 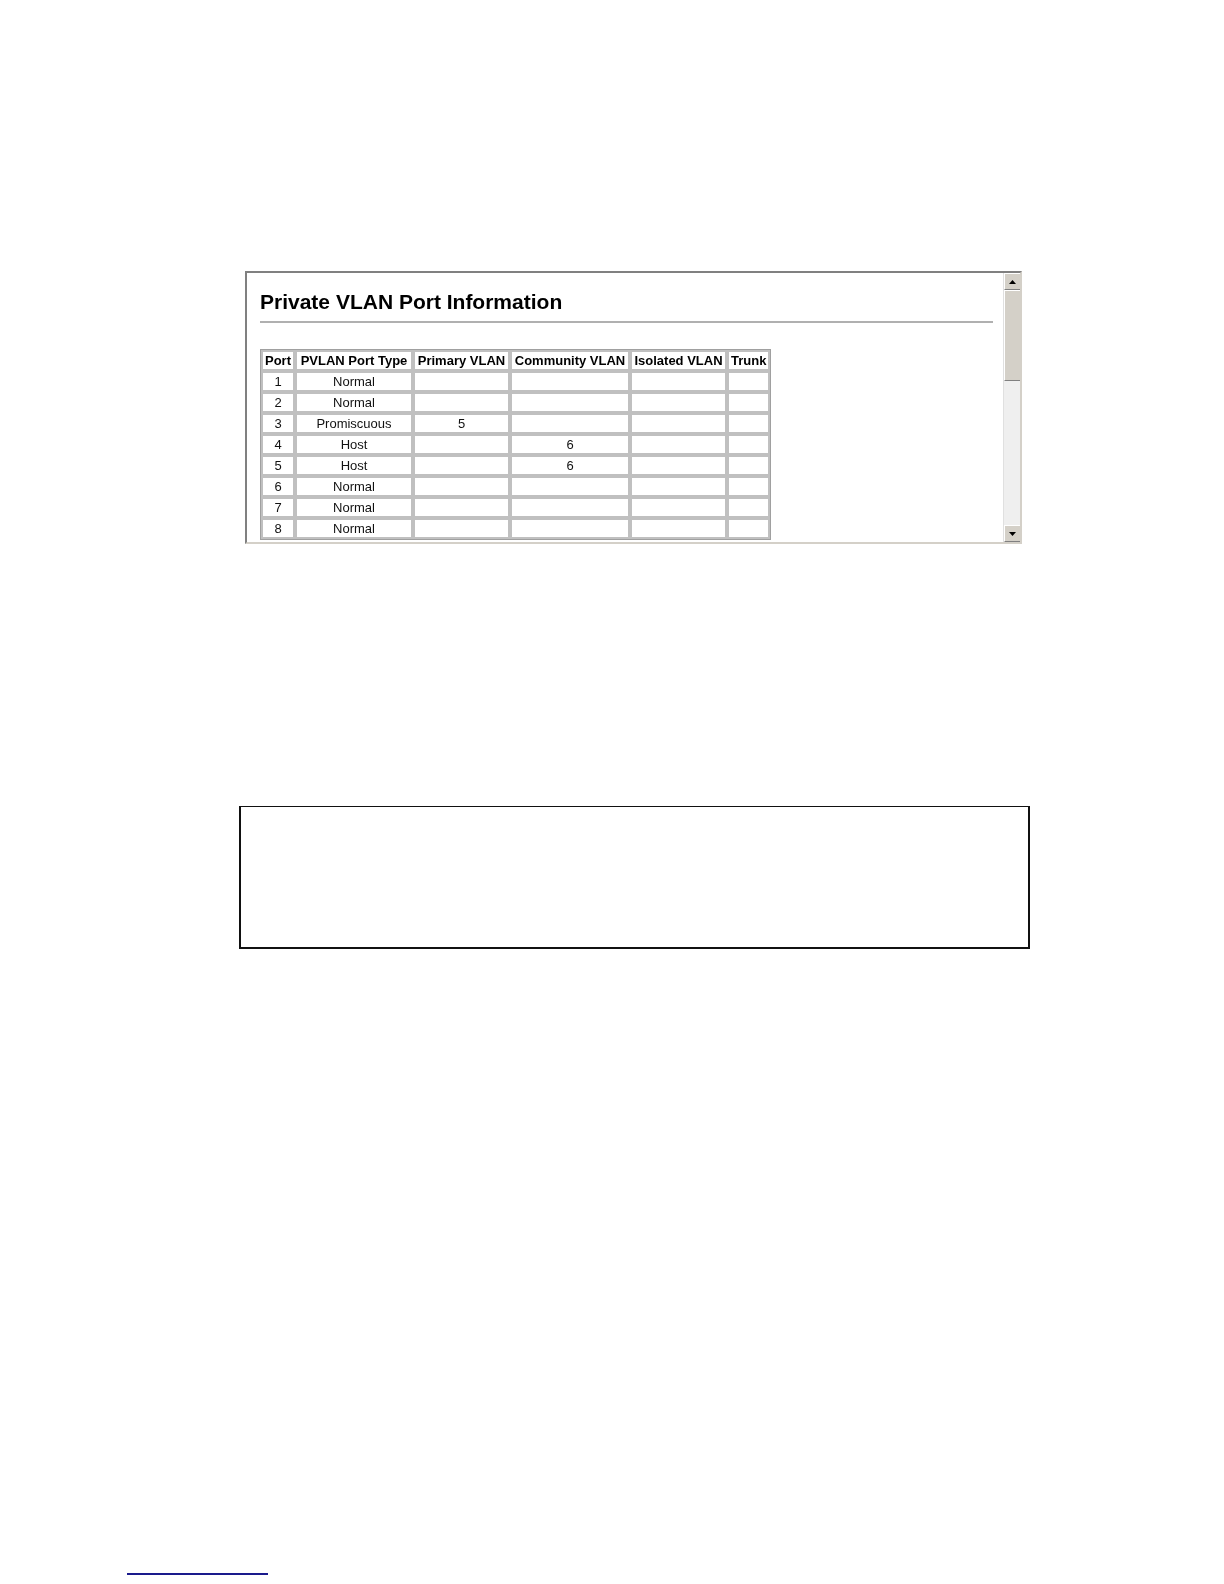 I want to click on scrollbar, so click(x=1011, y=407).